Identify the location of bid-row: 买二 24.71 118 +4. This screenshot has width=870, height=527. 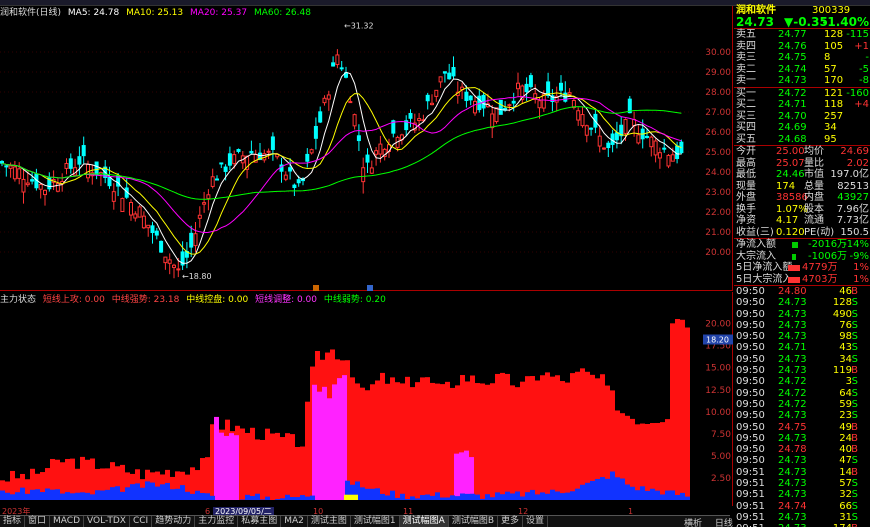
(802, 105).